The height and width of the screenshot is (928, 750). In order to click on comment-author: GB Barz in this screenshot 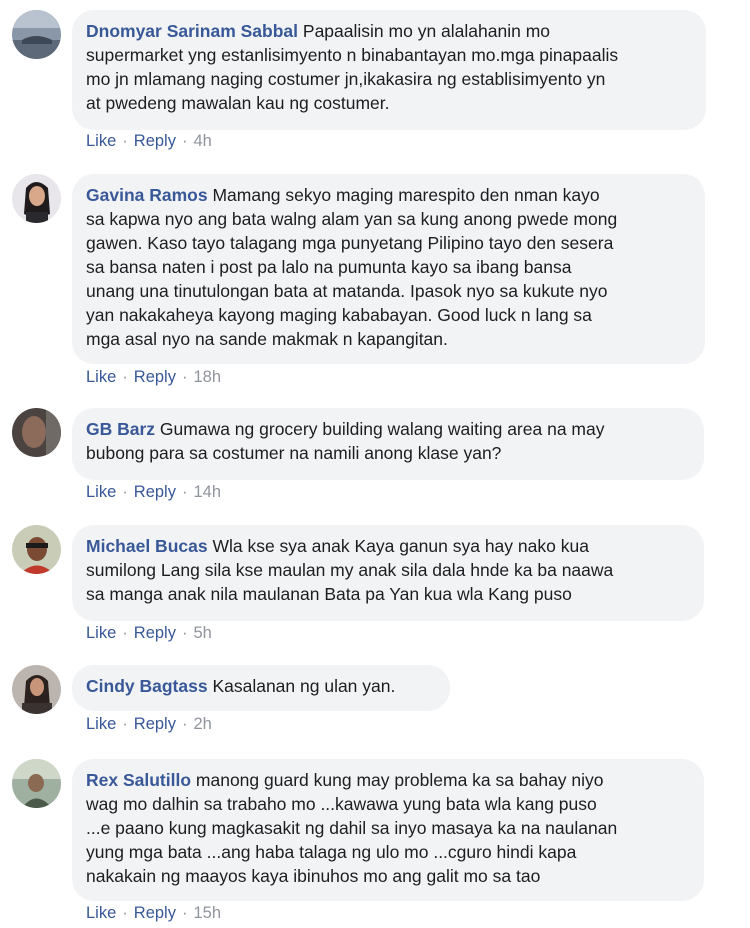, I will do `click(120, 429)`.